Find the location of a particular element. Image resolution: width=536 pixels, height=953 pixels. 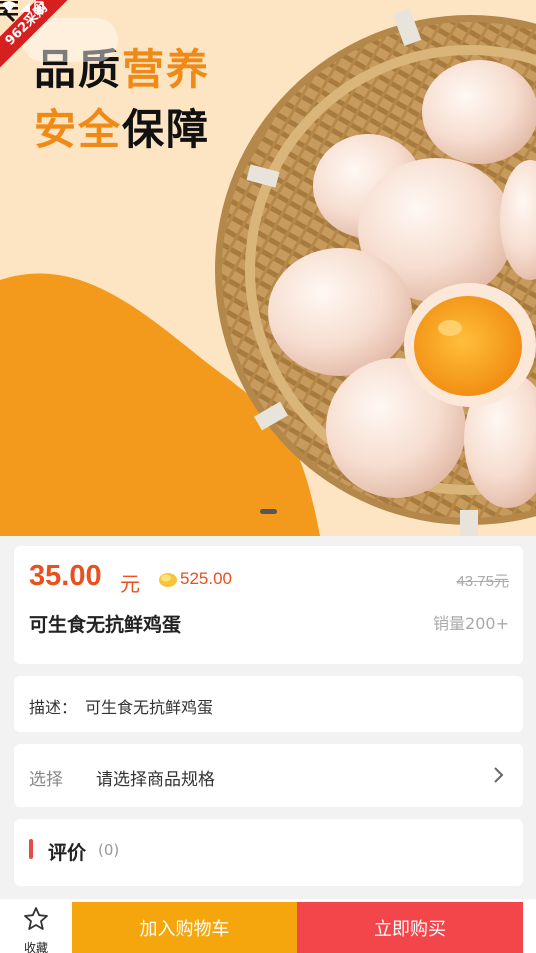

bottom-action-bar: 收藏 加入购物车 立即购买 is located at coordinates (268, 926).